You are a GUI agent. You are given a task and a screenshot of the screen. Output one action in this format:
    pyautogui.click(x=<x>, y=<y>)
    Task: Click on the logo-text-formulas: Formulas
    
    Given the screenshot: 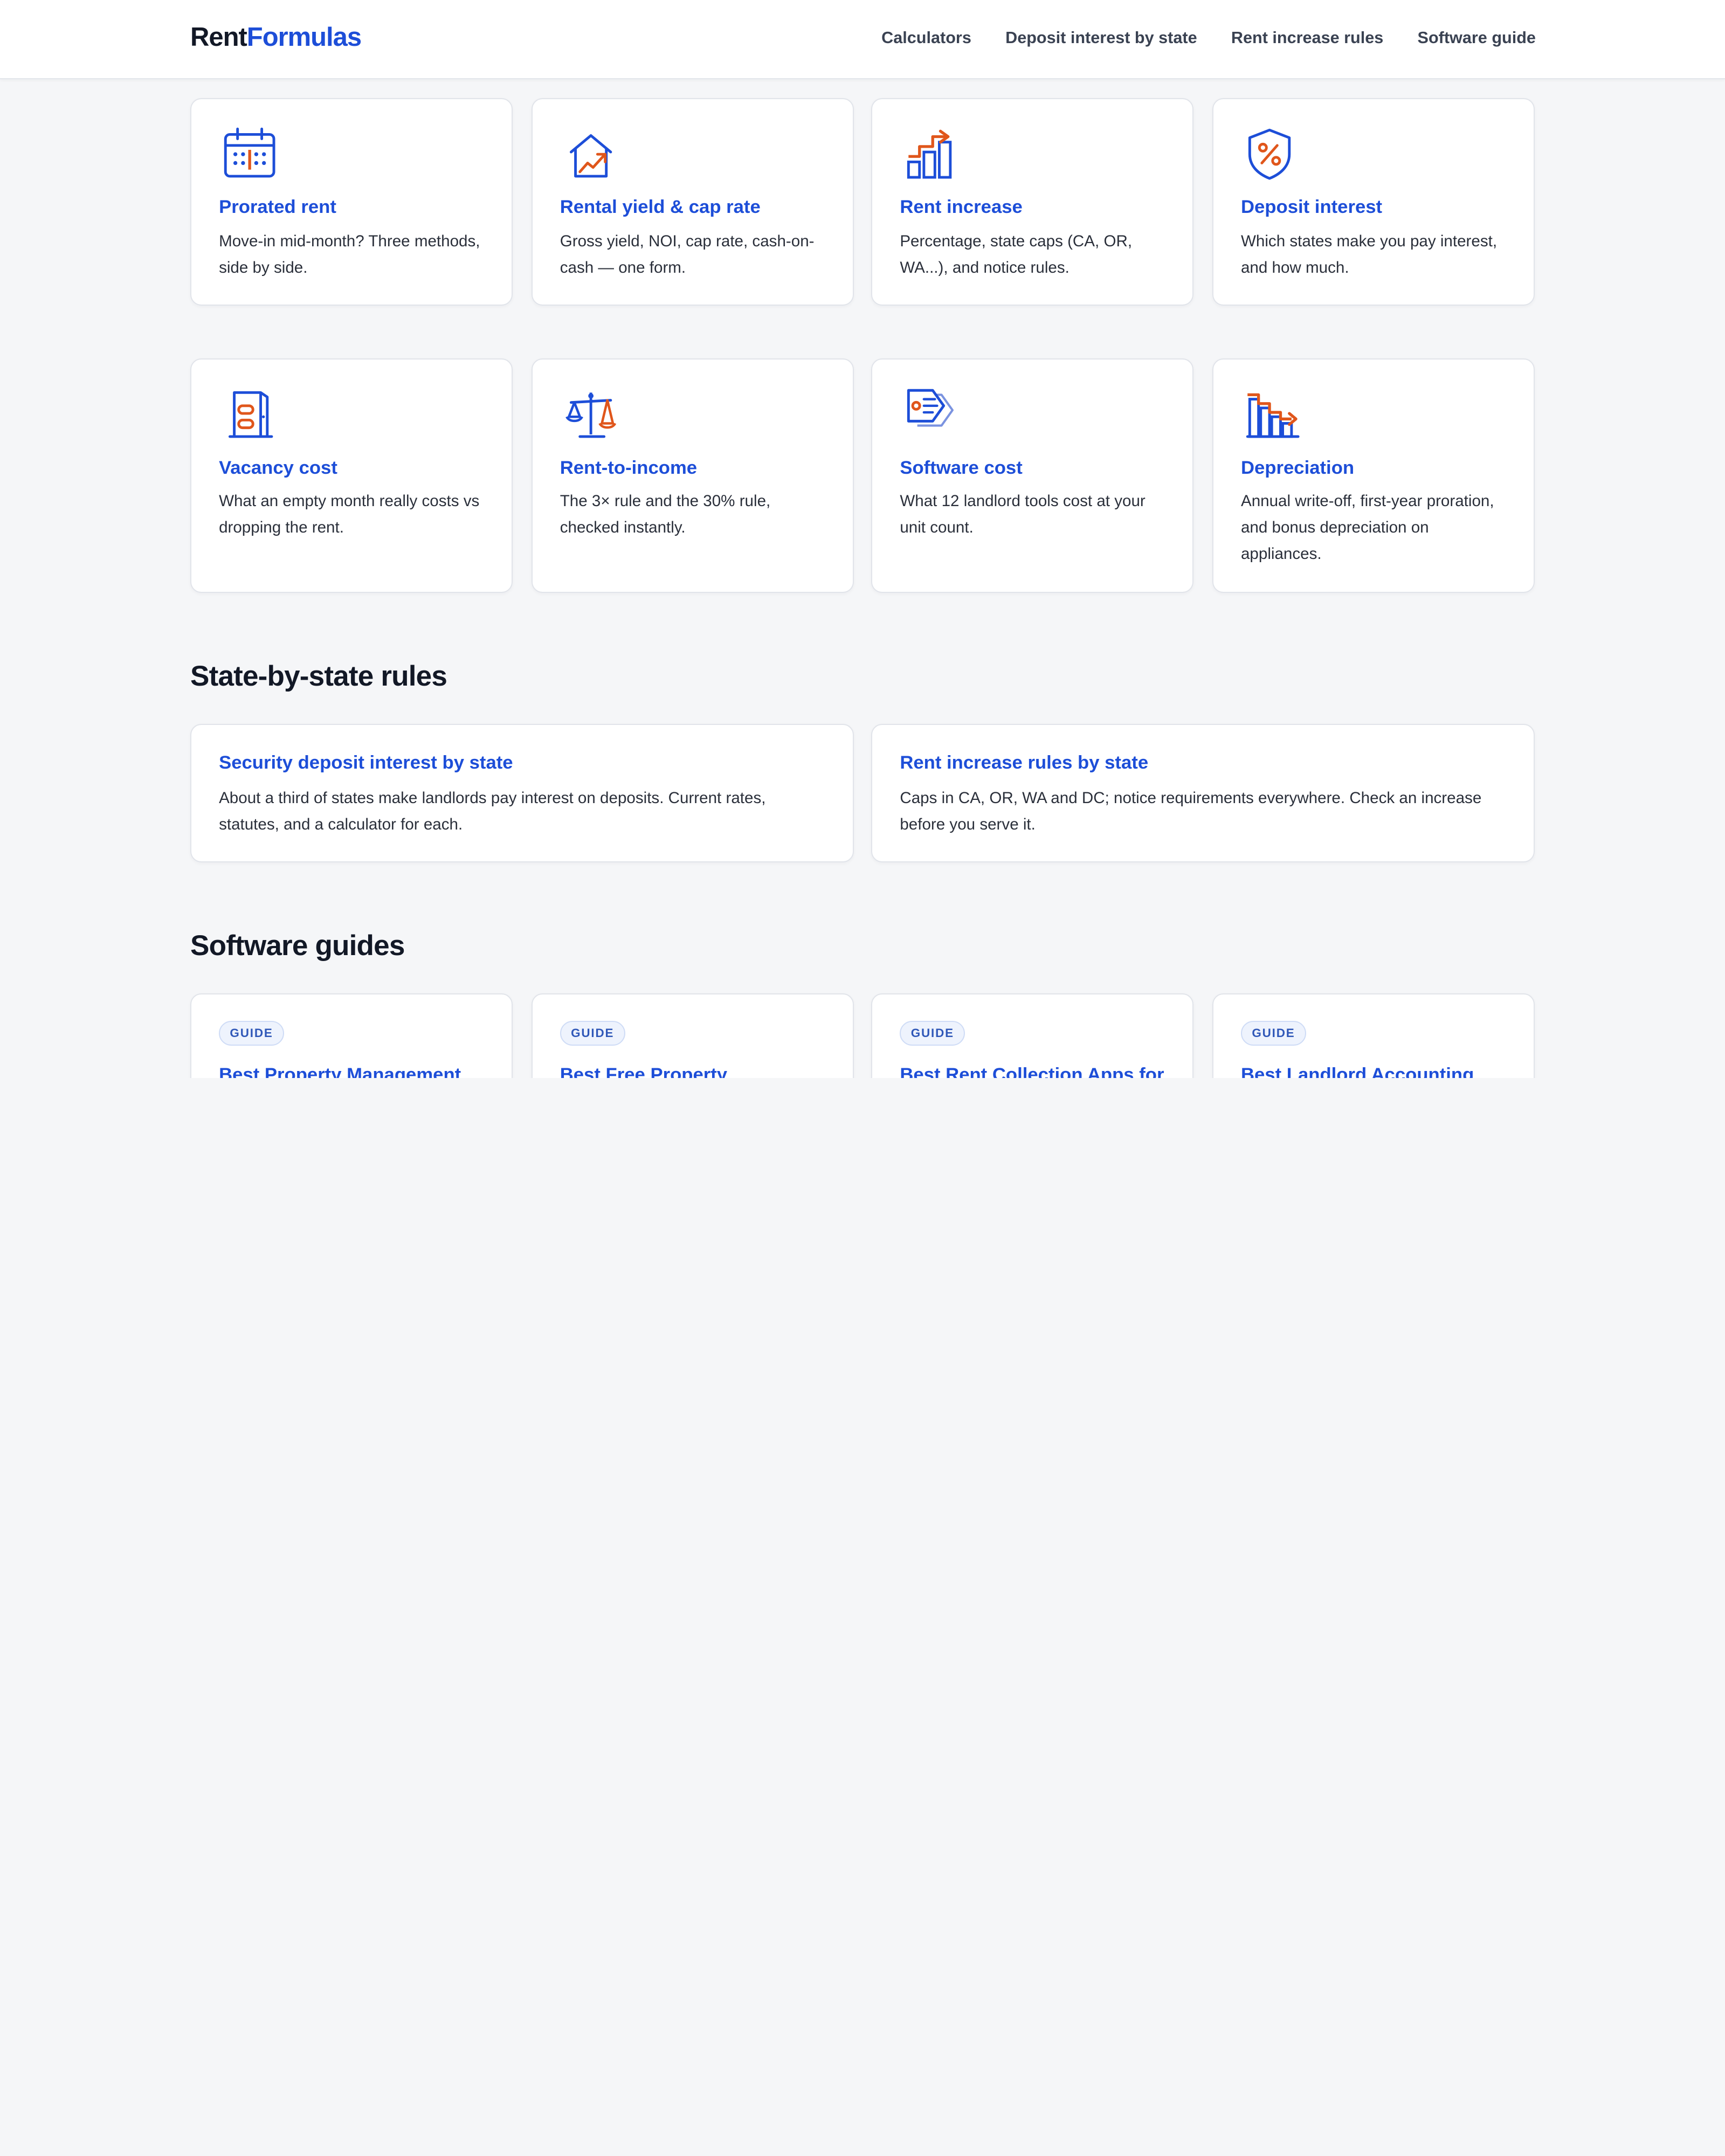 What is the action you would take?
    pyautogui.click(x=304, y=37)
    